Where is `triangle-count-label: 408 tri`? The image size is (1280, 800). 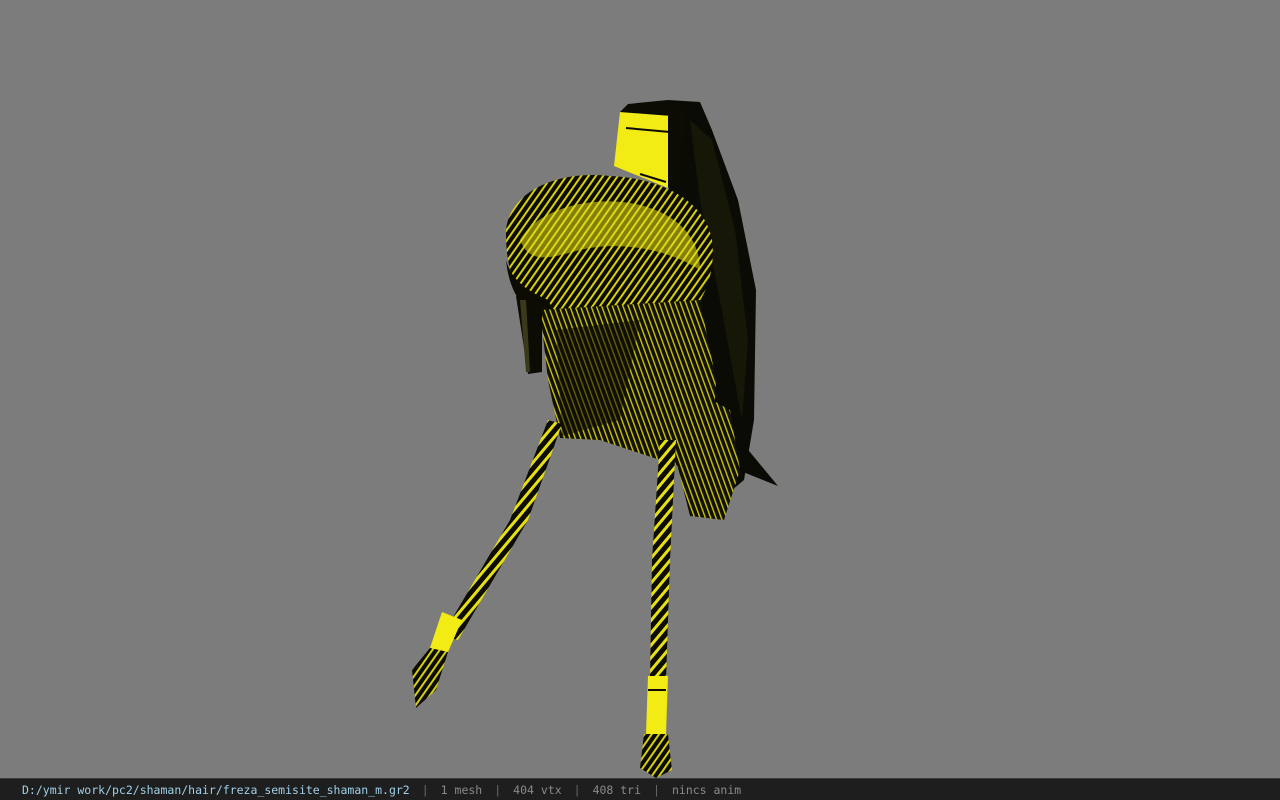
triangle-count-label: 408 tri is located at coordinates (617, 789).